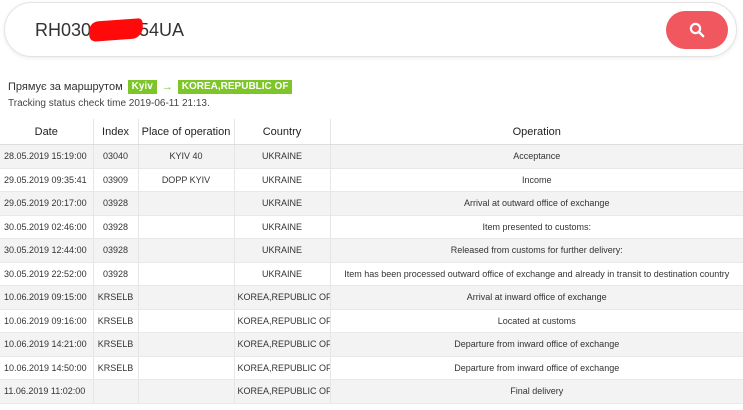  I want to click on cell-operation: Acceptance, so click(536, 156).